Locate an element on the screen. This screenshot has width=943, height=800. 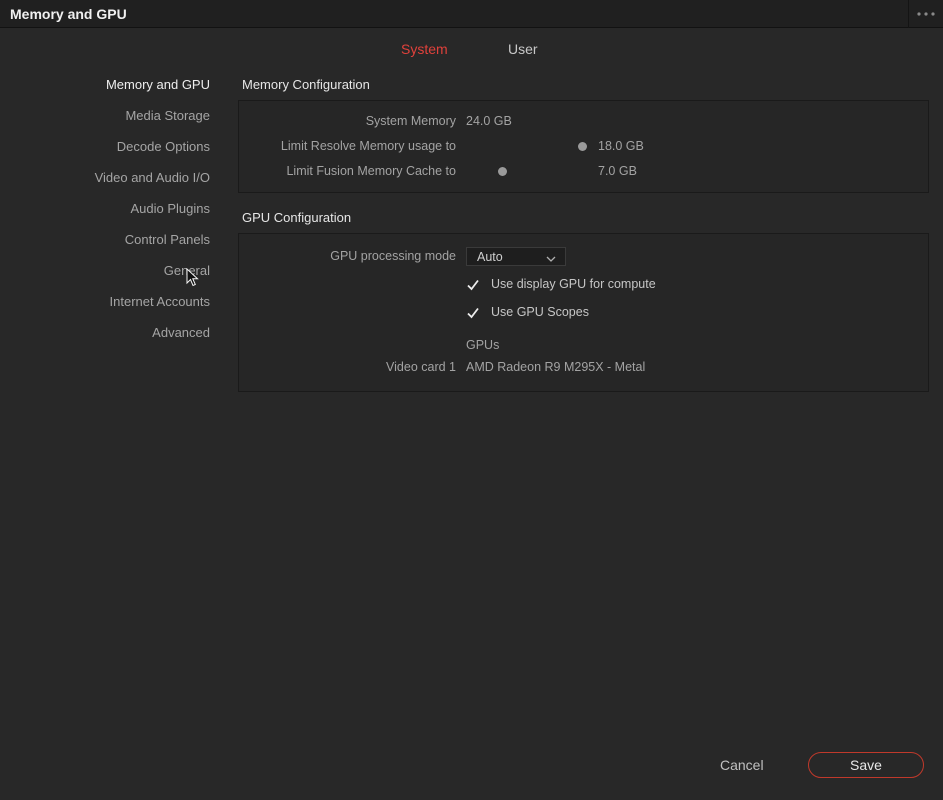
gpu-processing-mode-dropdown: Auto is located at coordinates (516, 256).